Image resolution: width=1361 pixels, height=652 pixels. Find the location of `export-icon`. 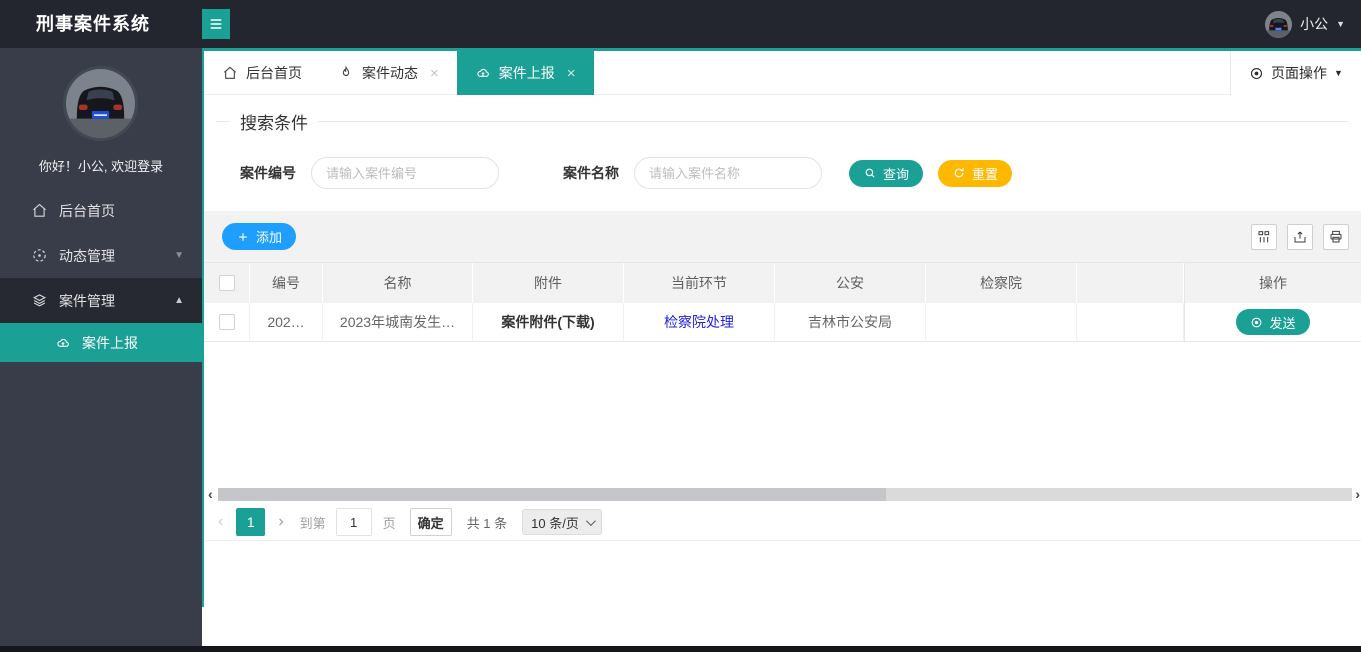

export-icon is located at coordinates (1300, 237).